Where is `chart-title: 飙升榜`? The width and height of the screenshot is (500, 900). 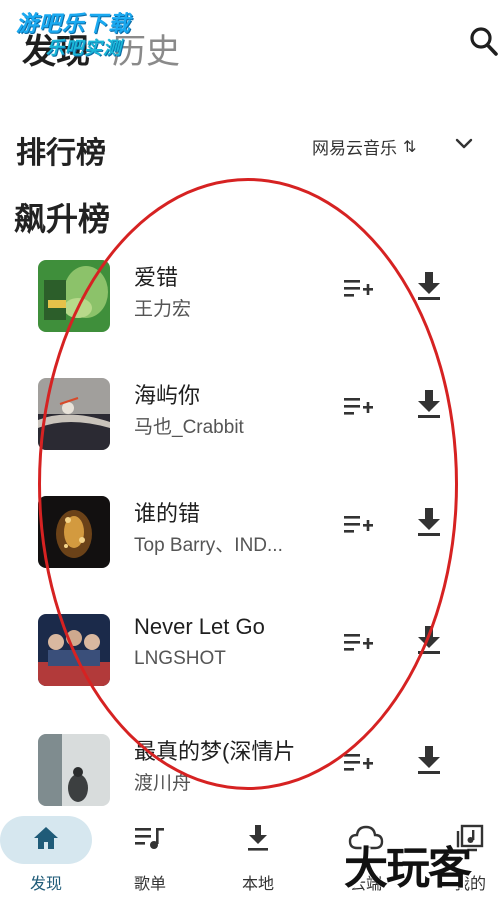
chart-title: 飙升榜 is located at coordinates (62, 219).